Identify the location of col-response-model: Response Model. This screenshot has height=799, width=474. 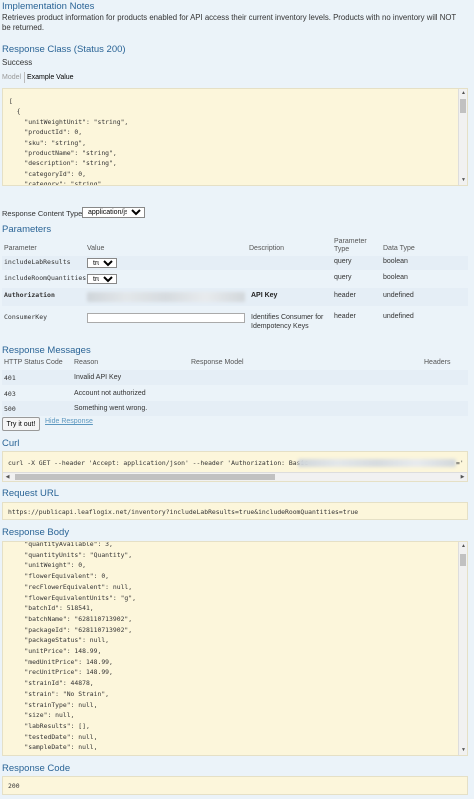
(217, 362).